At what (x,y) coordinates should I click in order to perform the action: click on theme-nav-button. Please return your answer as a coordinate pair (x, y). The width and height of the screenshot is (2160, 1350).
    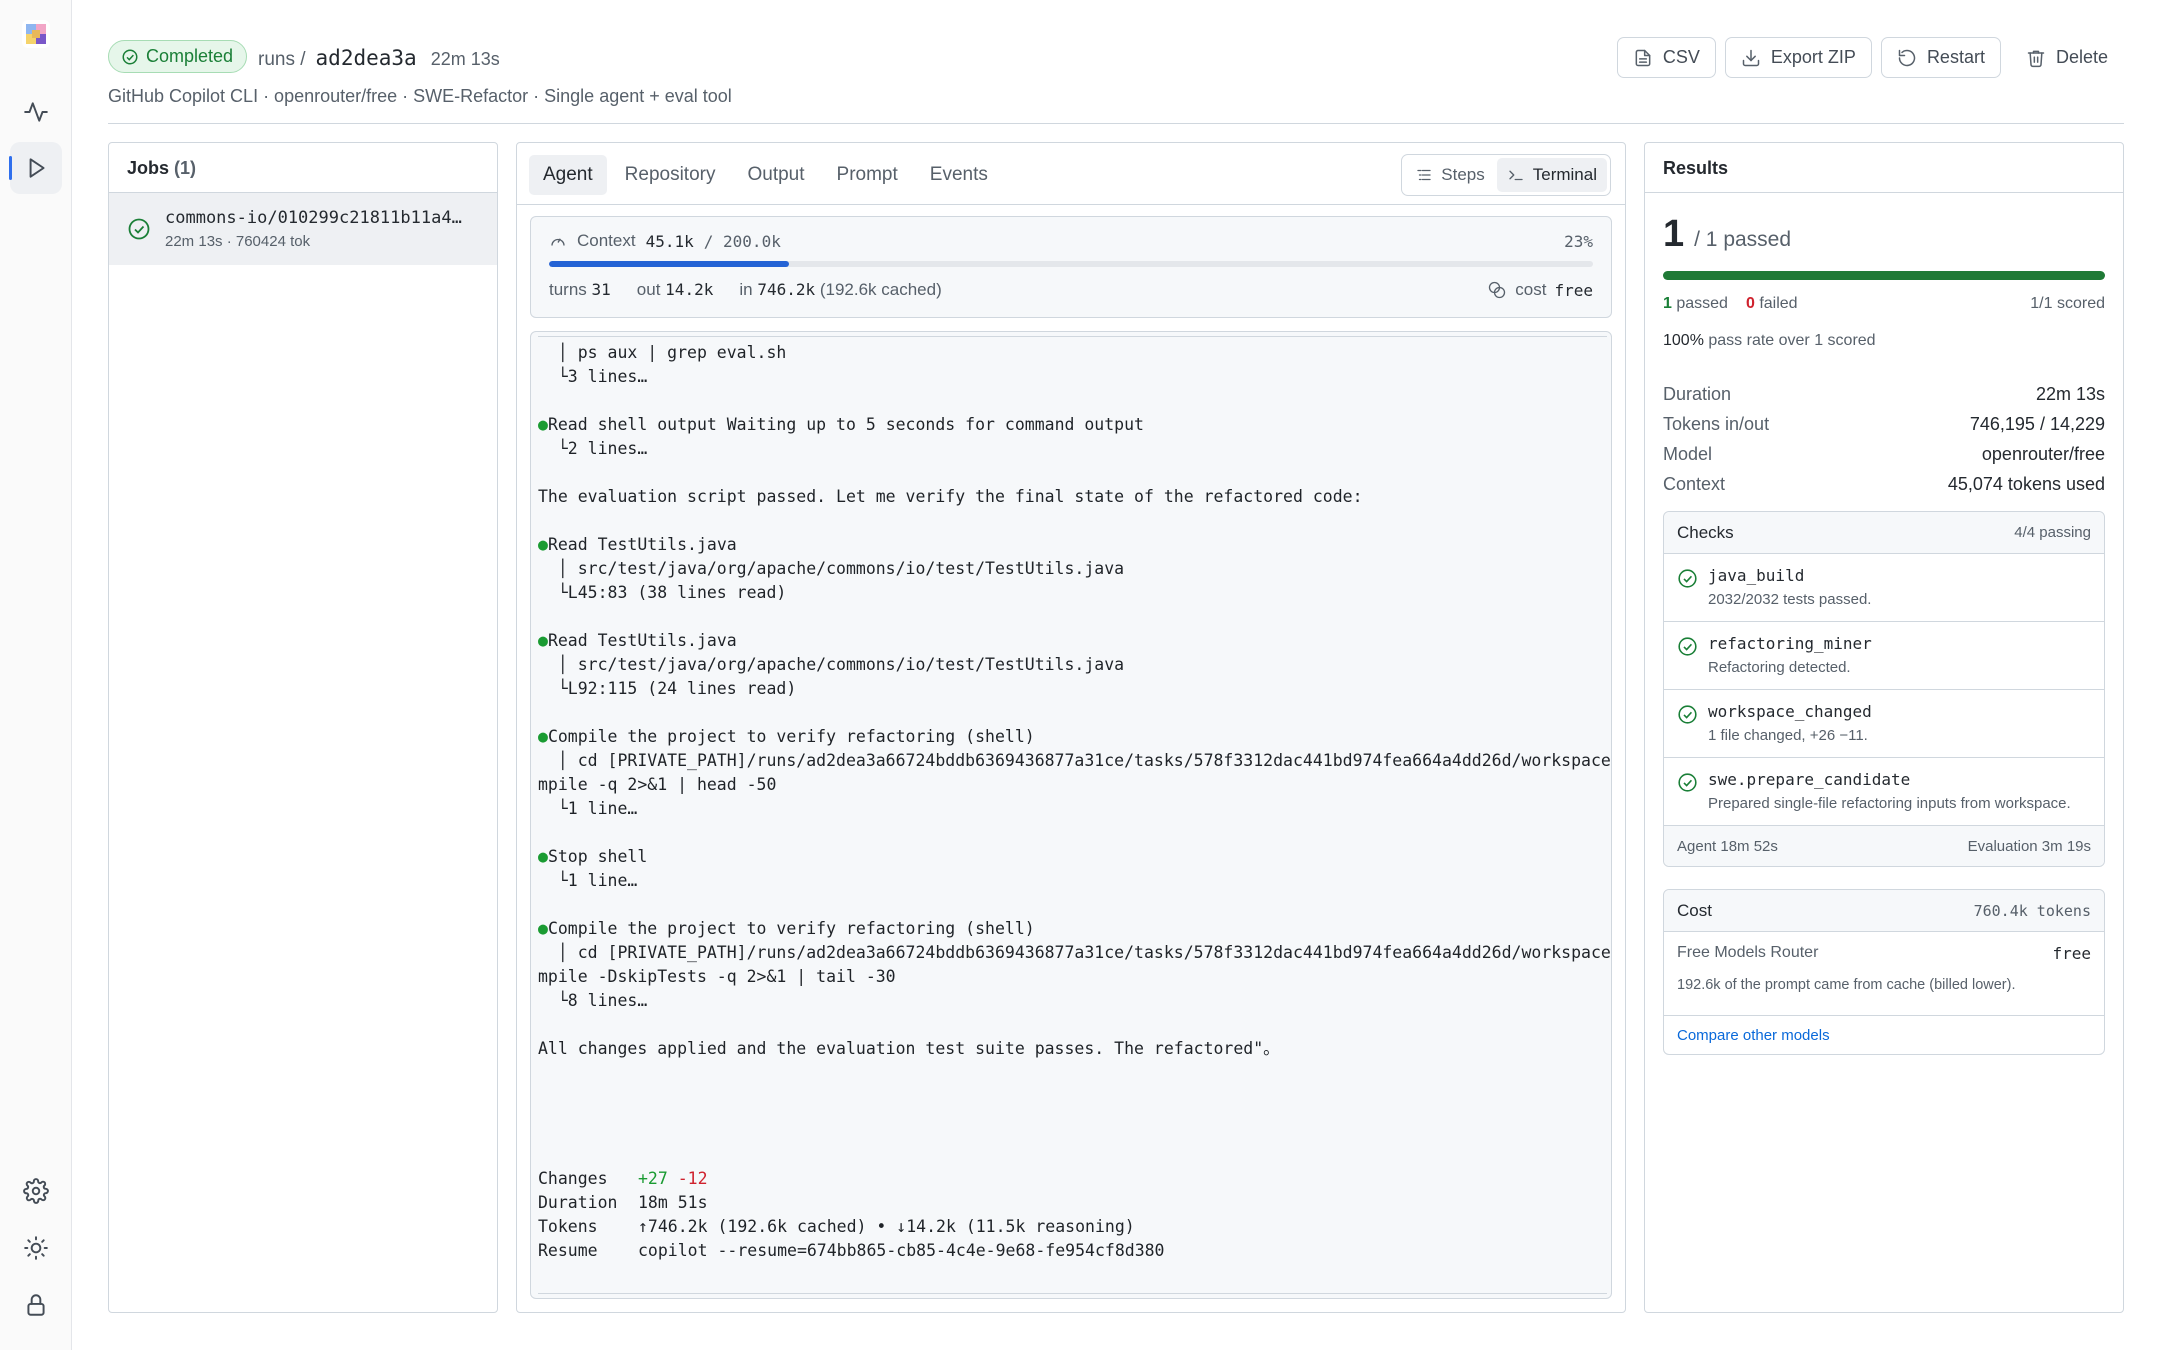
    Looking at the image, I should click on (36, 1248).